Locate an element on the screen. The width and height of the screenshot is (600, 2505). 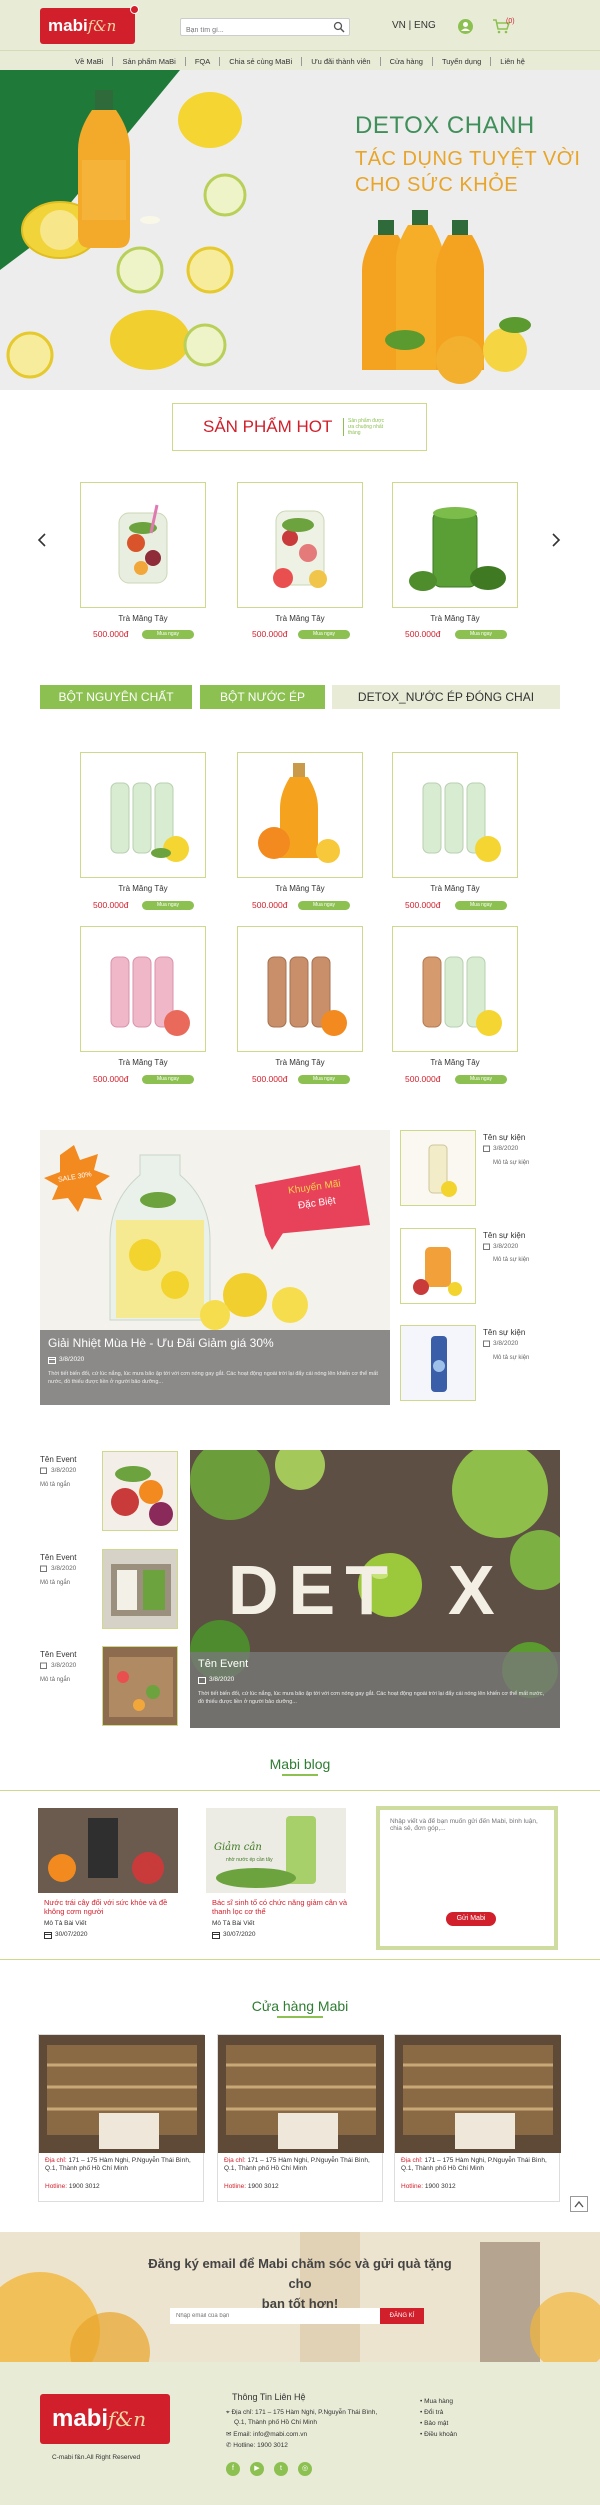
logo: mabif&n is located at coordinates (89, 24).